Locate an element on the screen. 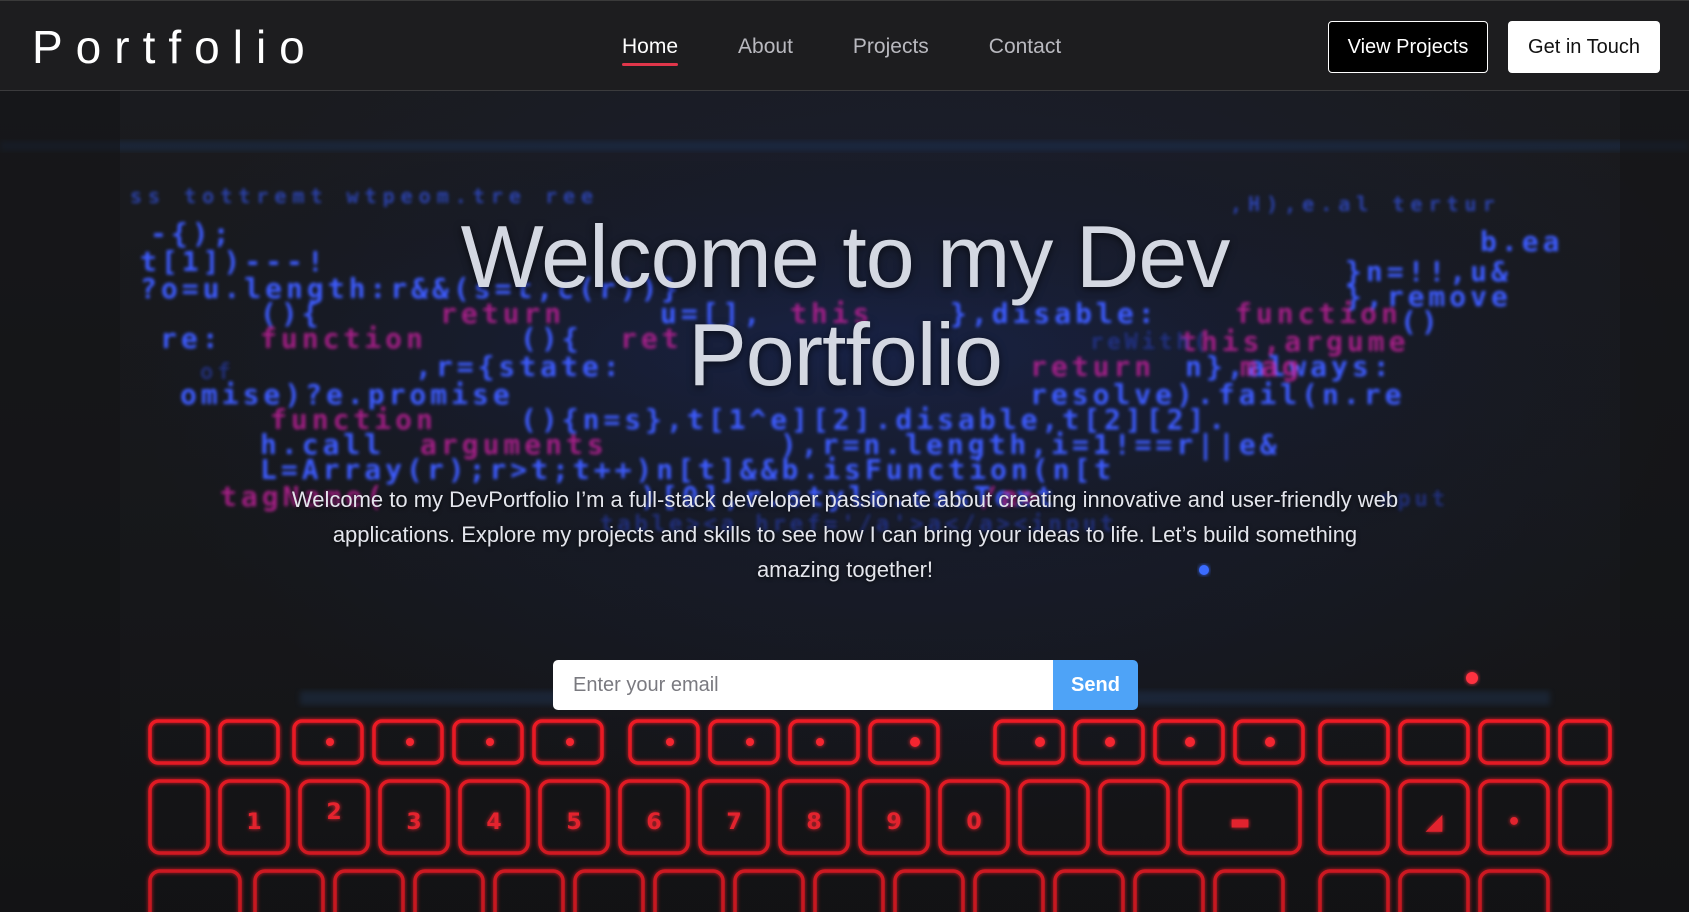  nav-links: Home About Projects Contact is located at coordinates (871, 49).